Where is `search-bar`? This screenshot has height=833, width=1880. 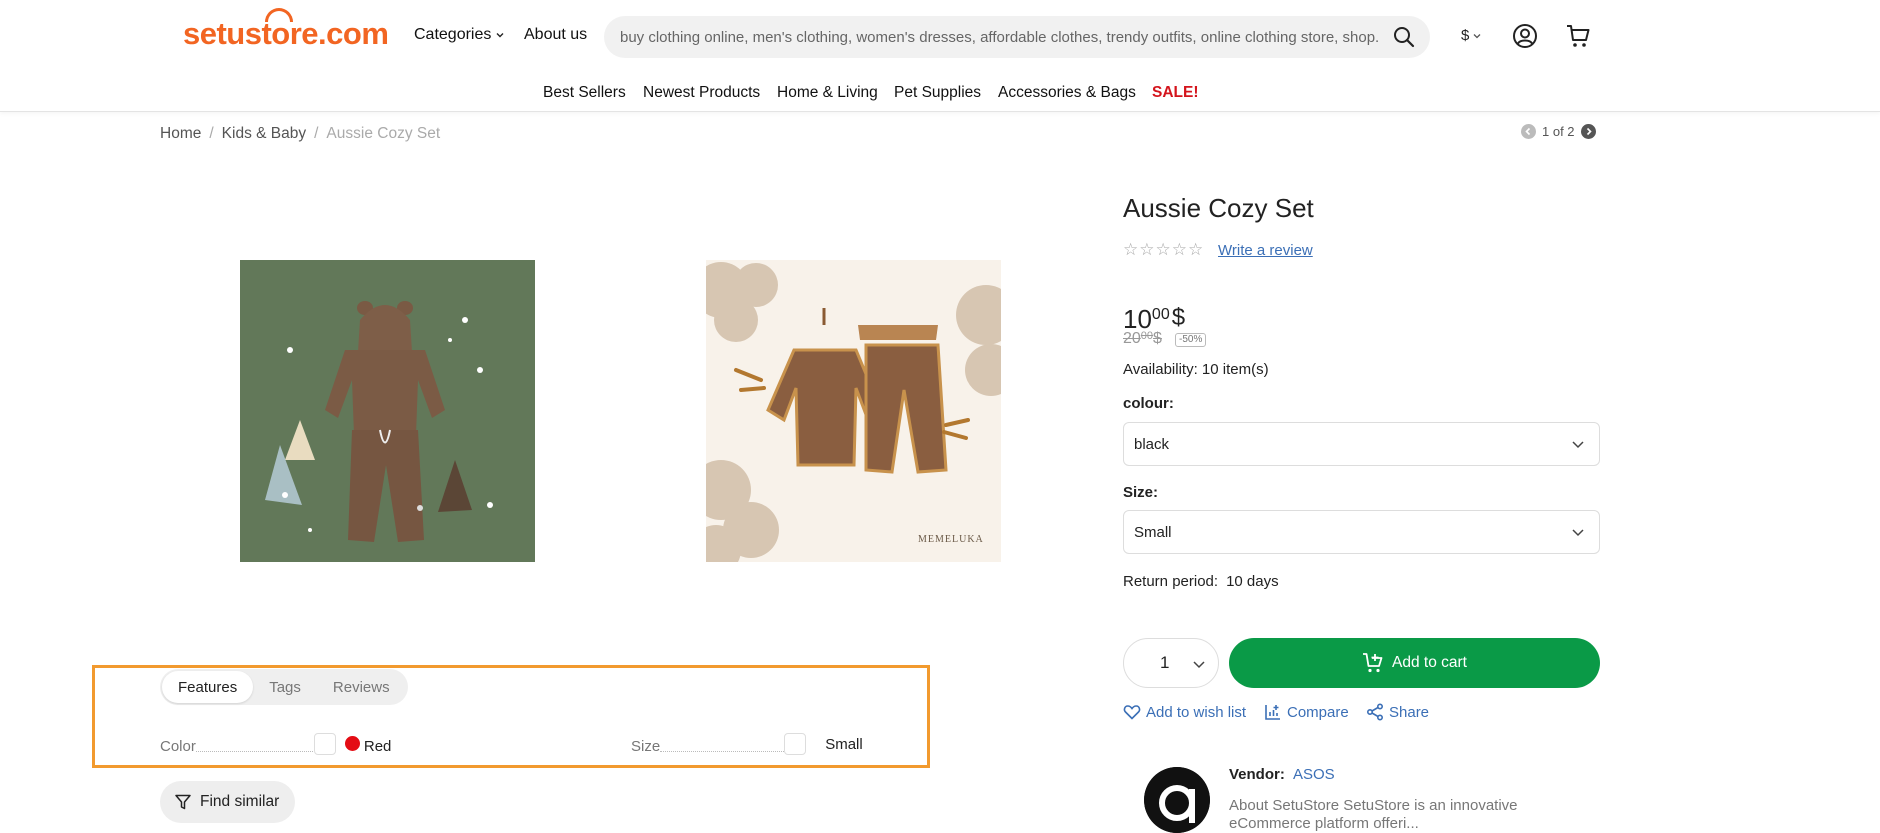
search-bar is located at coordinates (1017, 37).